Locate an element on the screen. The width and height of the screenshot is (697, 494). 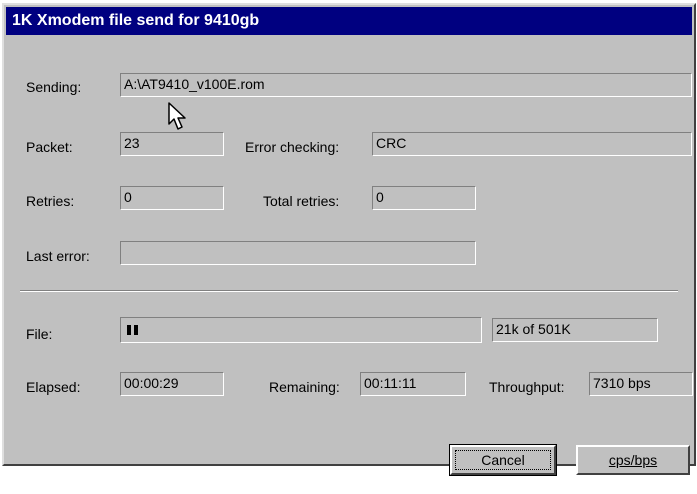
total-retries-label: Total retries: is located at coordinates (301, 201).